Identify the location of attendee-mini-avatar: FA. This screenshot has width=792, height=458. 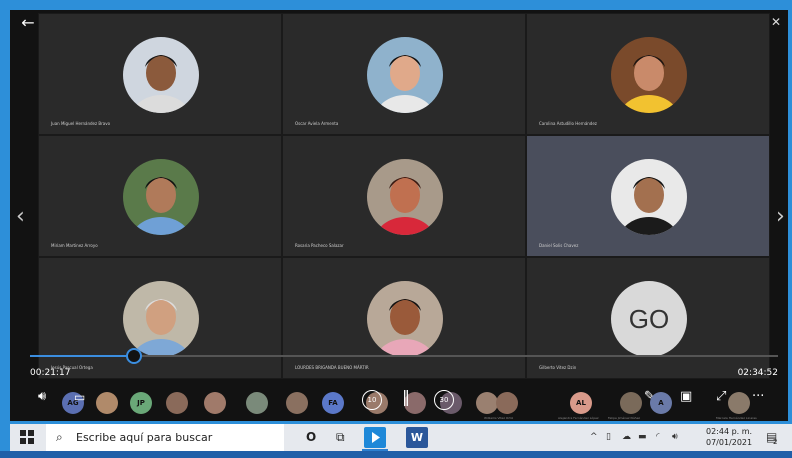
(333, 403).